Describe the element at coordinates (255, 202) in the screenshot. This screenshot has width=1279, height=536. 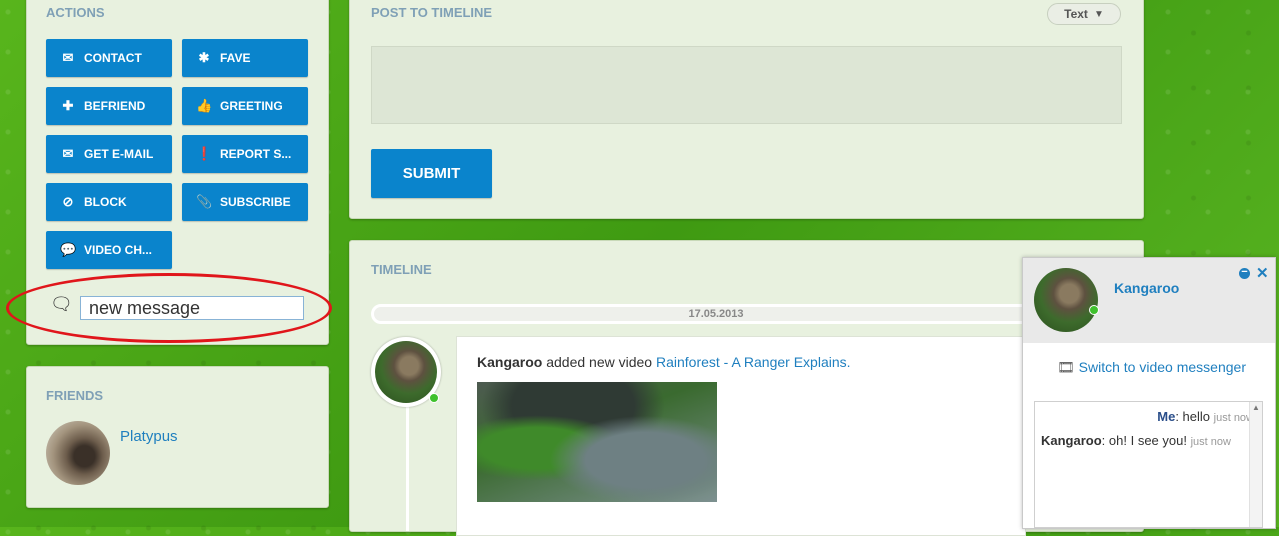
I see `subscribe-label: SUBSCRIBE` at that location.